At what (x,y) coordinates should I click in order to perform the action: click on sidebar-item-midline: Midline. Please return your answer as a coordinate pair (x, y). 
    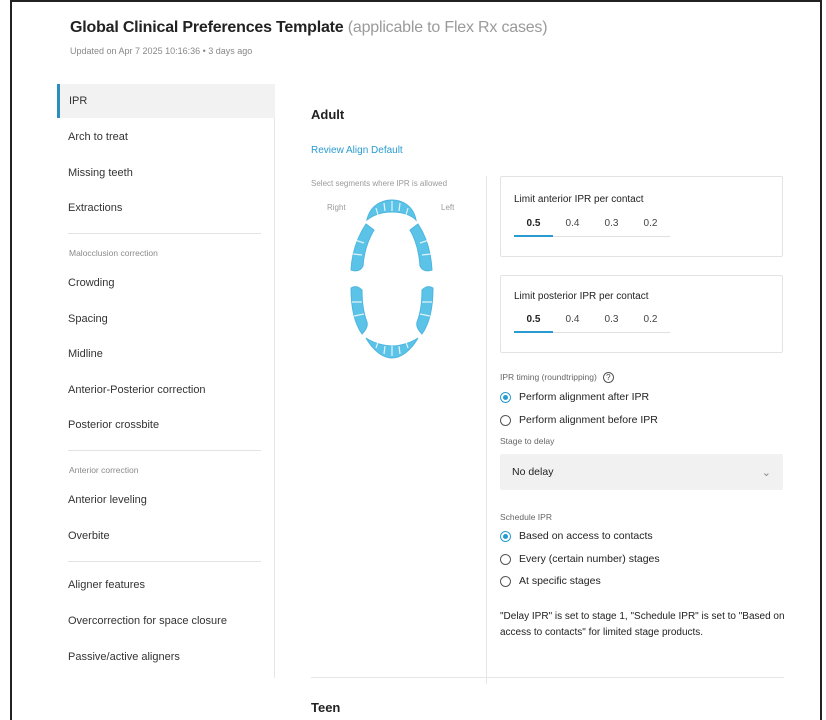
    Looking at the image, I should click on (166, 354).